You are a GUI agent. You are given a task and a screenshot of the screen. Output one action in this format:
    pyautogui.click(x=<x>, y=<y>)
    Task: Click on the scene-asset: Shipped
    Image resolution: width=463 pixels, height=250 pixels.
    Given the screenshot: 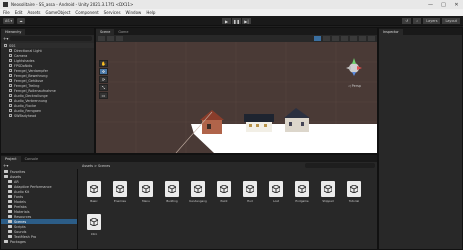 What is the action you would take?
    pyautogui.click(x=328, y=192)
    